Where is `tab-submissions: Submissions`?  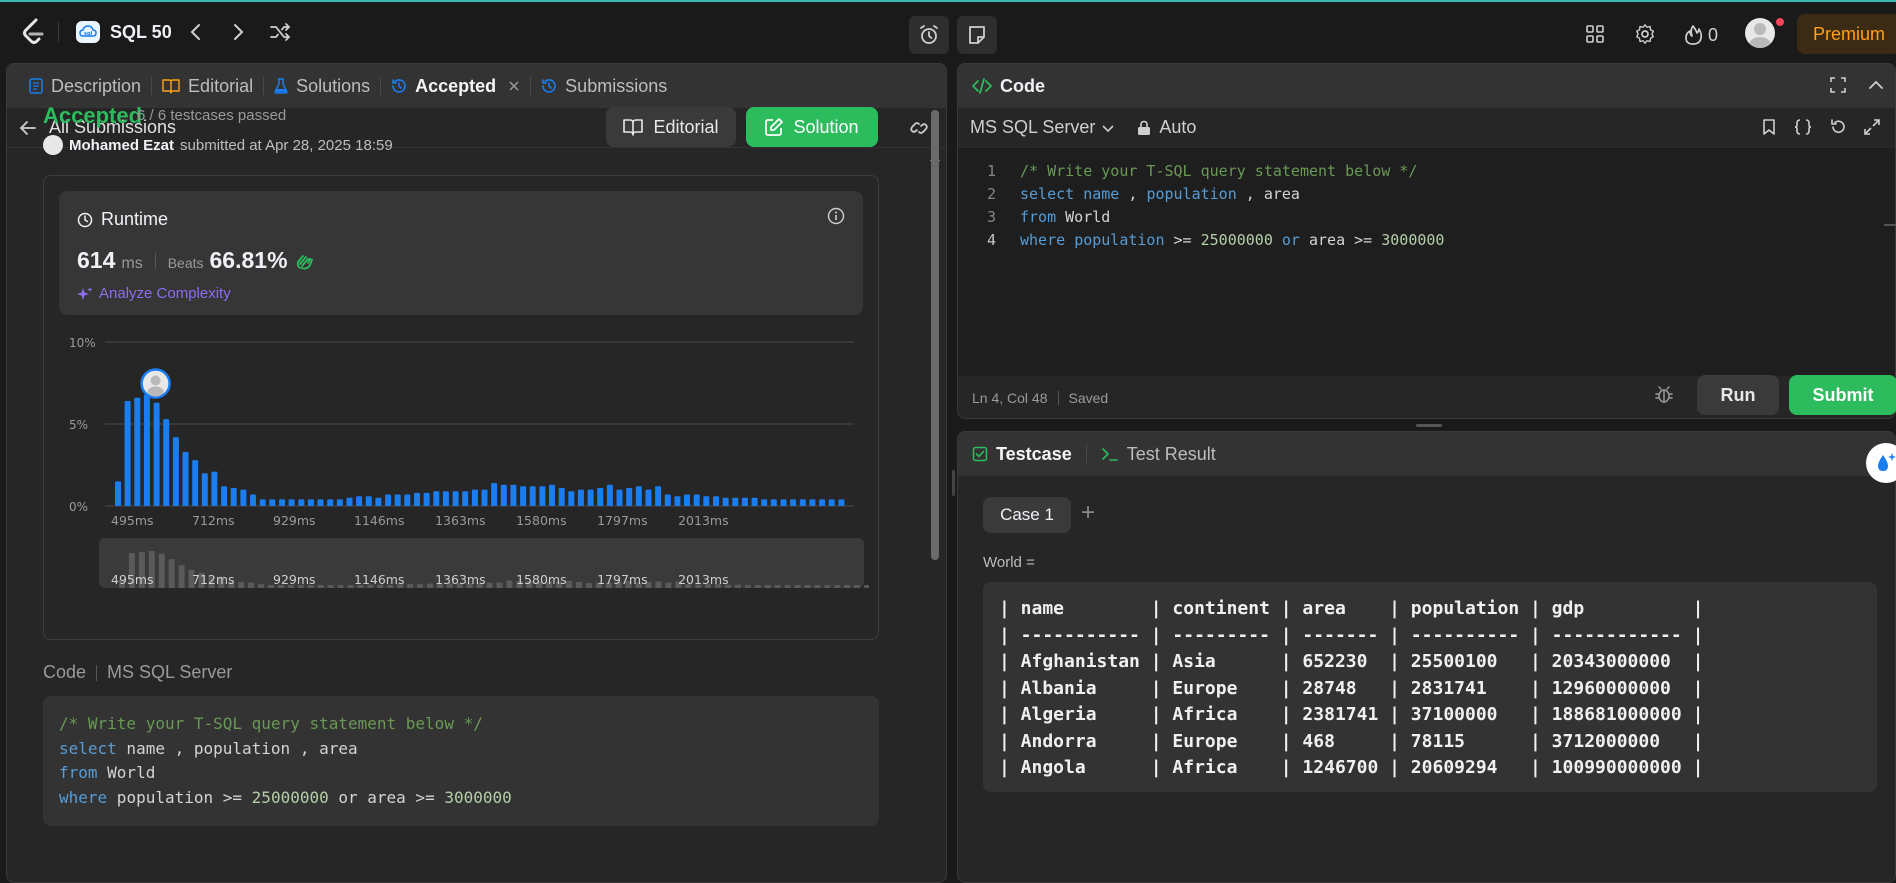
tab-submissions: Submissions is located at coordinates (604, 86).